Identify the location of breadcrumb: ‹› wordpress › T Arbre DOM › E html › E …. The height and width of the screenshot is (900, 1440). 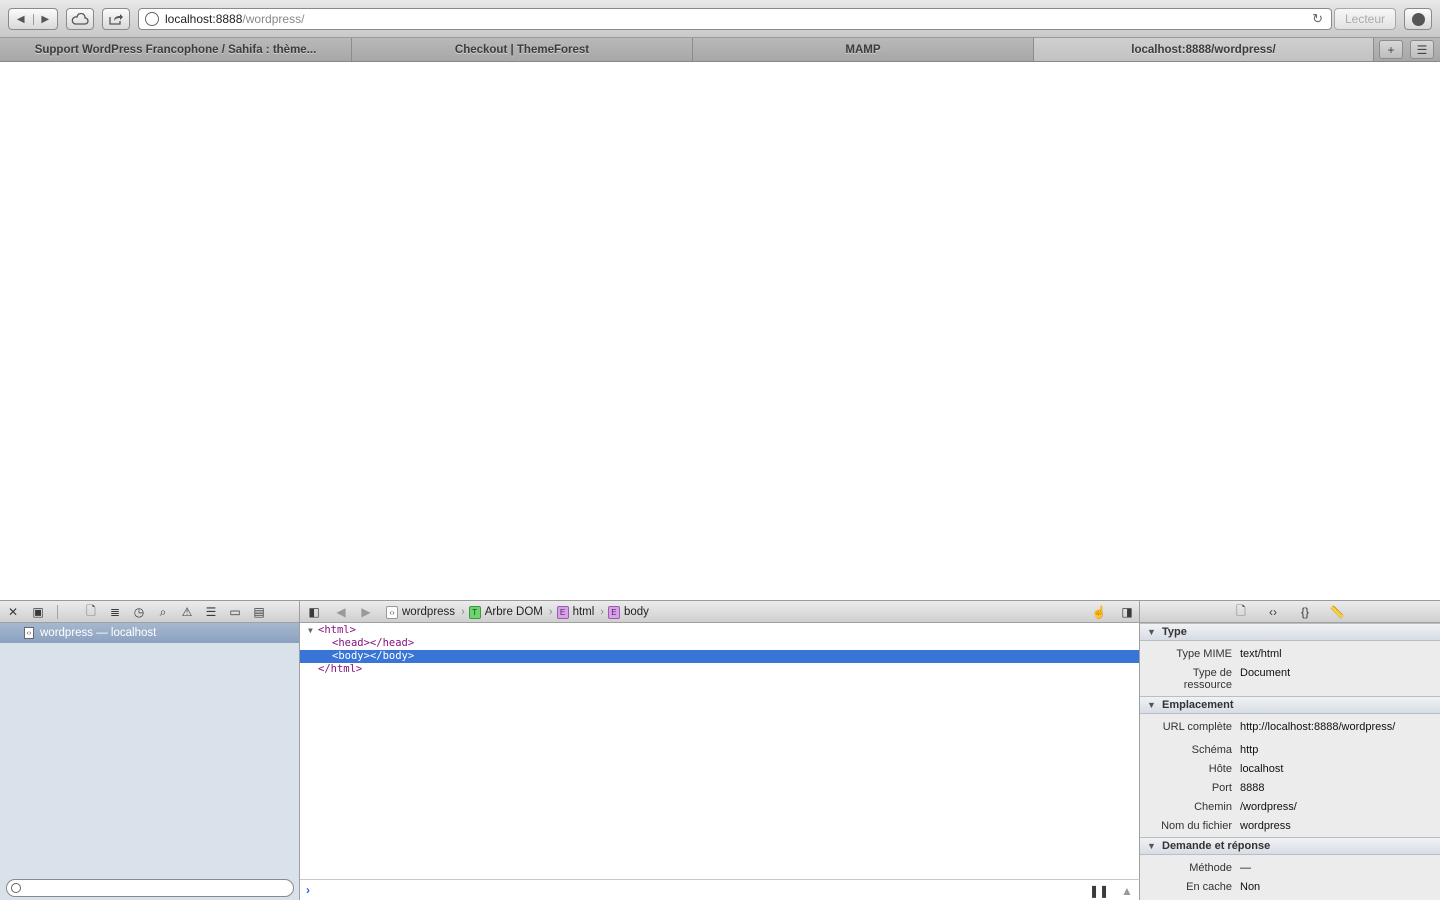
(519, 612).